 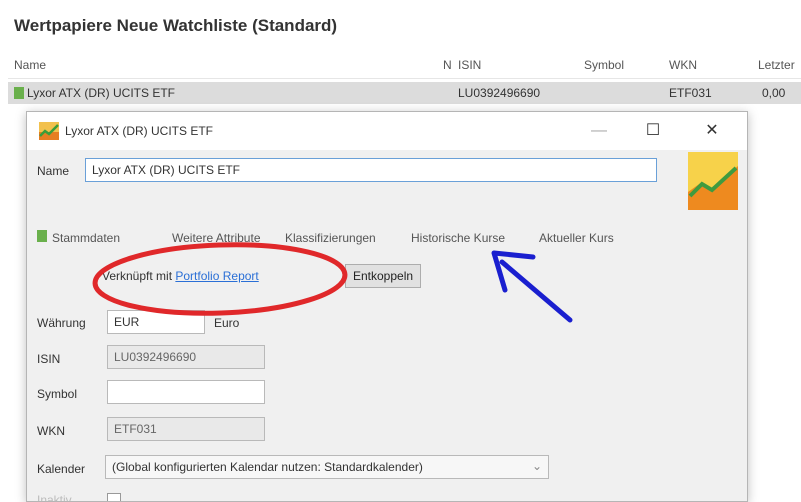 I want to click on currency-label: Währung, so click(x=61, y=323).